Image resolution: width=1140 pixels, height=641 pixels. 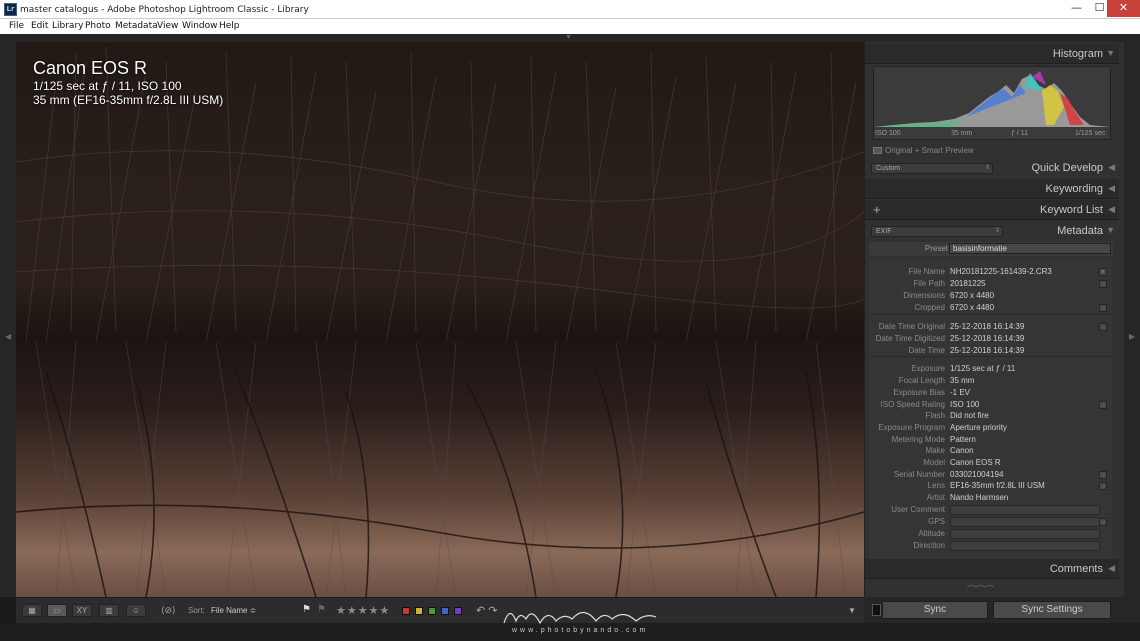 I want to click on metadata-key: Flash, so click(x=935, y=415).